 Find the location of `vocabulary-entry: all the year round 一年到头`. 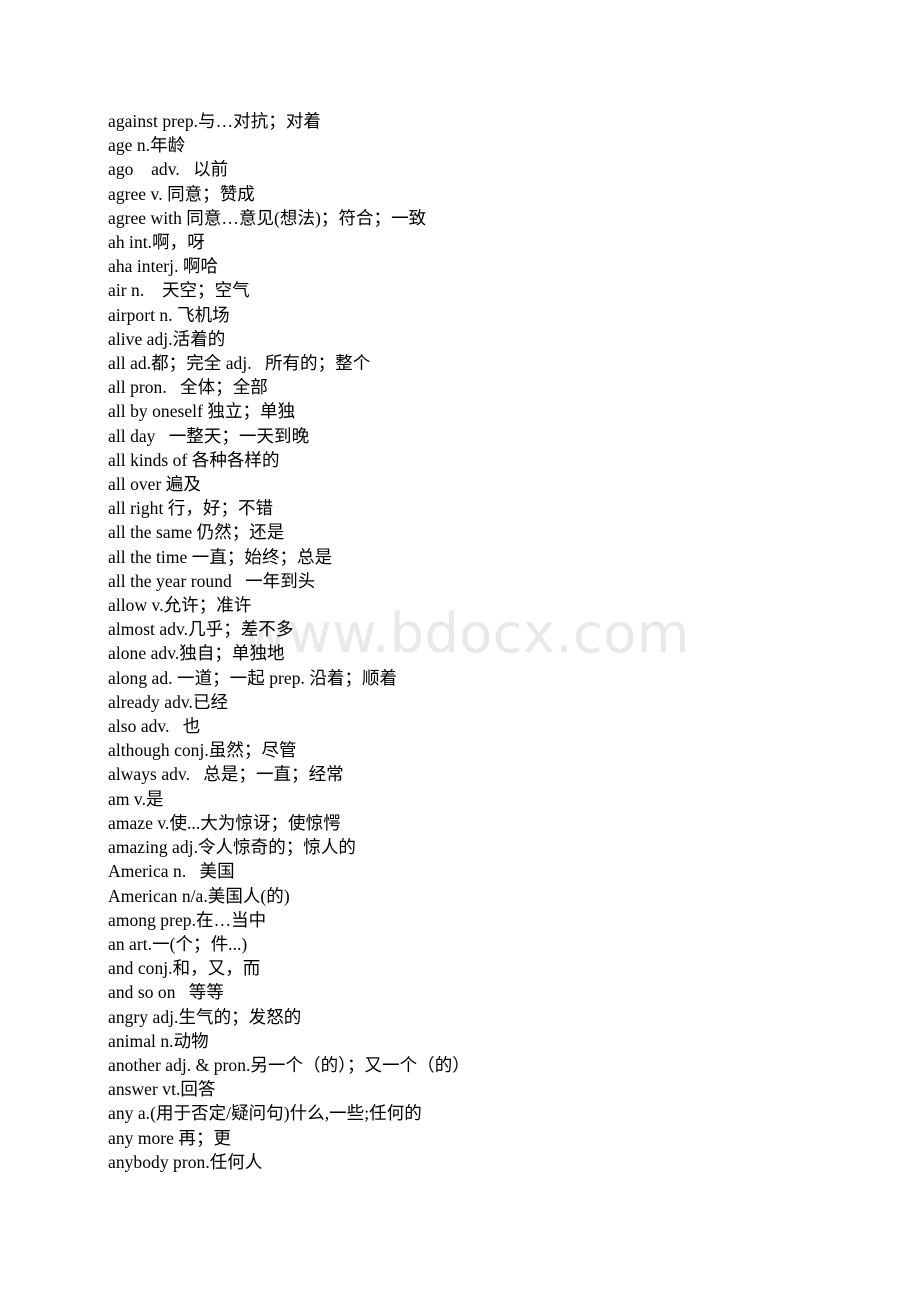

vocabulary-entry: all the year round 一年到头 is located at coordinates (212, 580).